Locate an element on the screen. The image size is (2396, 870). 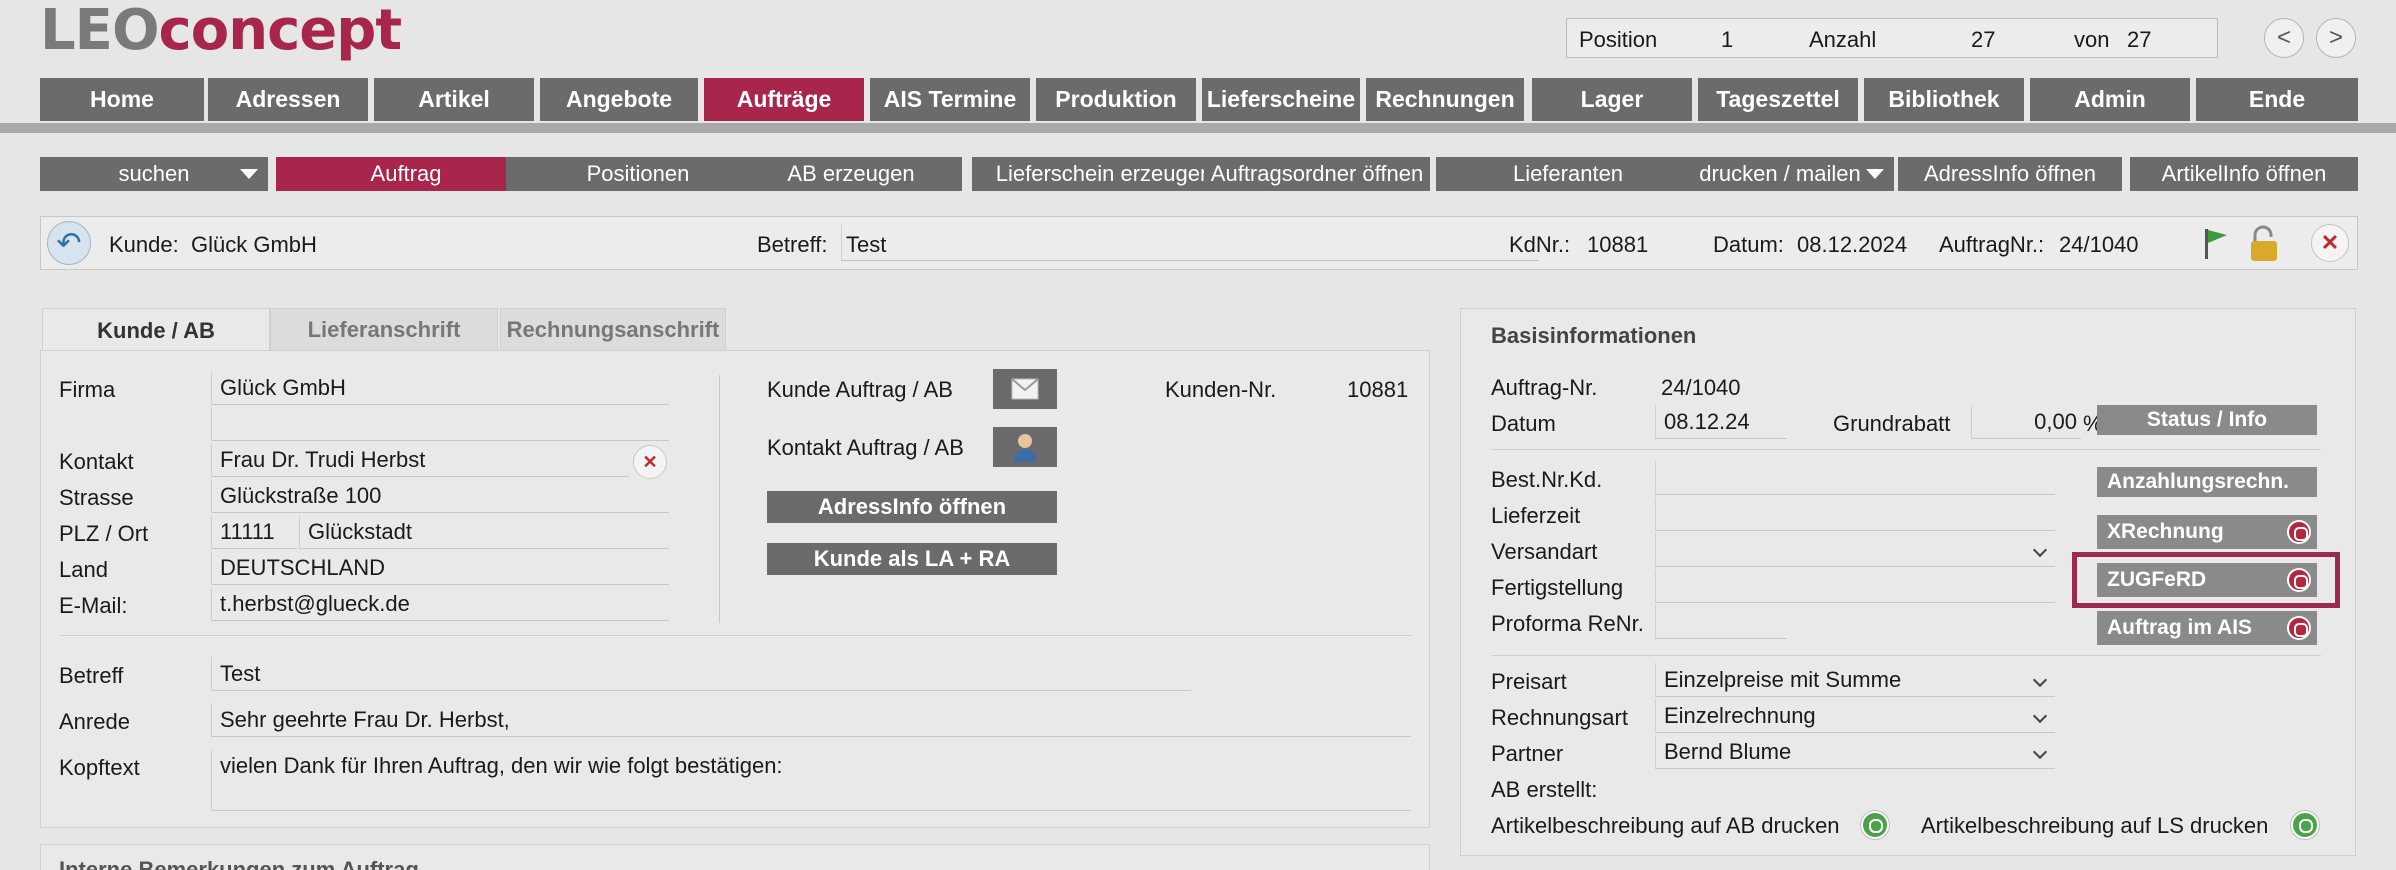
auftragsordner-oeffnen-button: Auftragsordner öffnen is located at coordinates (1317, 174).